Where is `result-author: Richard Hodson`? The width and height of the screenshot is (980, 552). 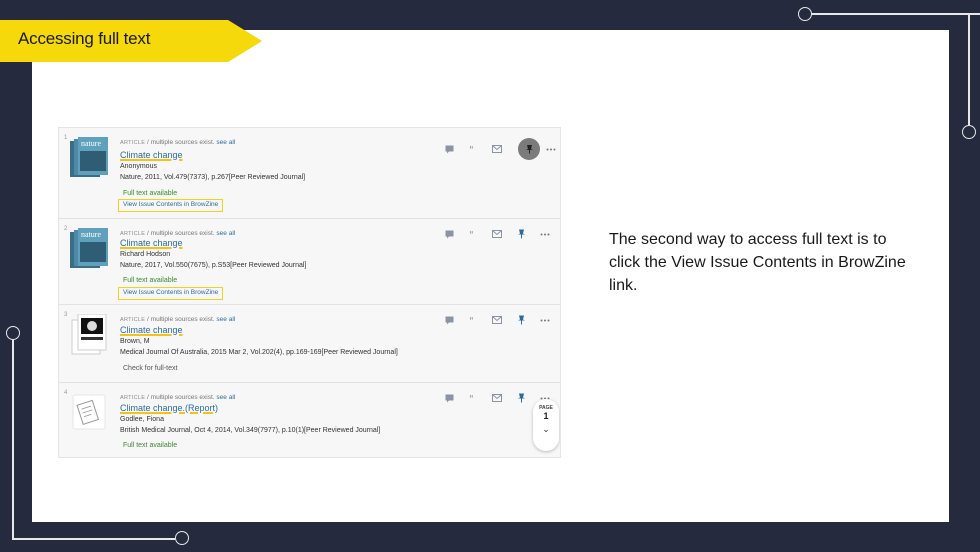 result-author: Richard Hodson is located at coordinates (145, 254).